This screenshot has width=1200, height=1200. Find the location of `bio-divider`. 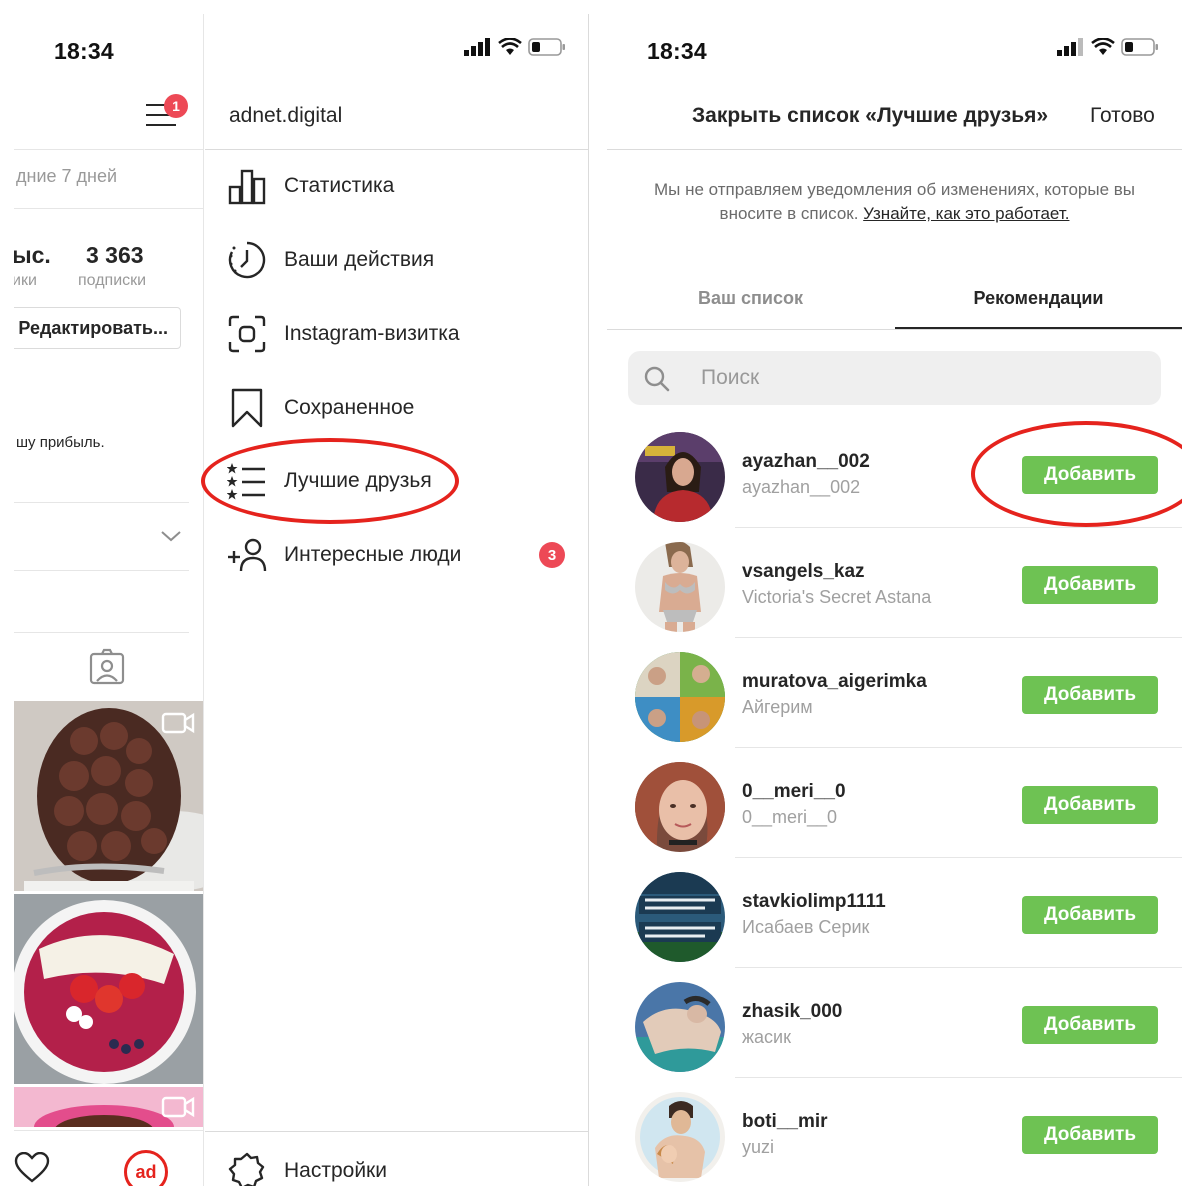

bio-divider is located at coordinates (101, 502).